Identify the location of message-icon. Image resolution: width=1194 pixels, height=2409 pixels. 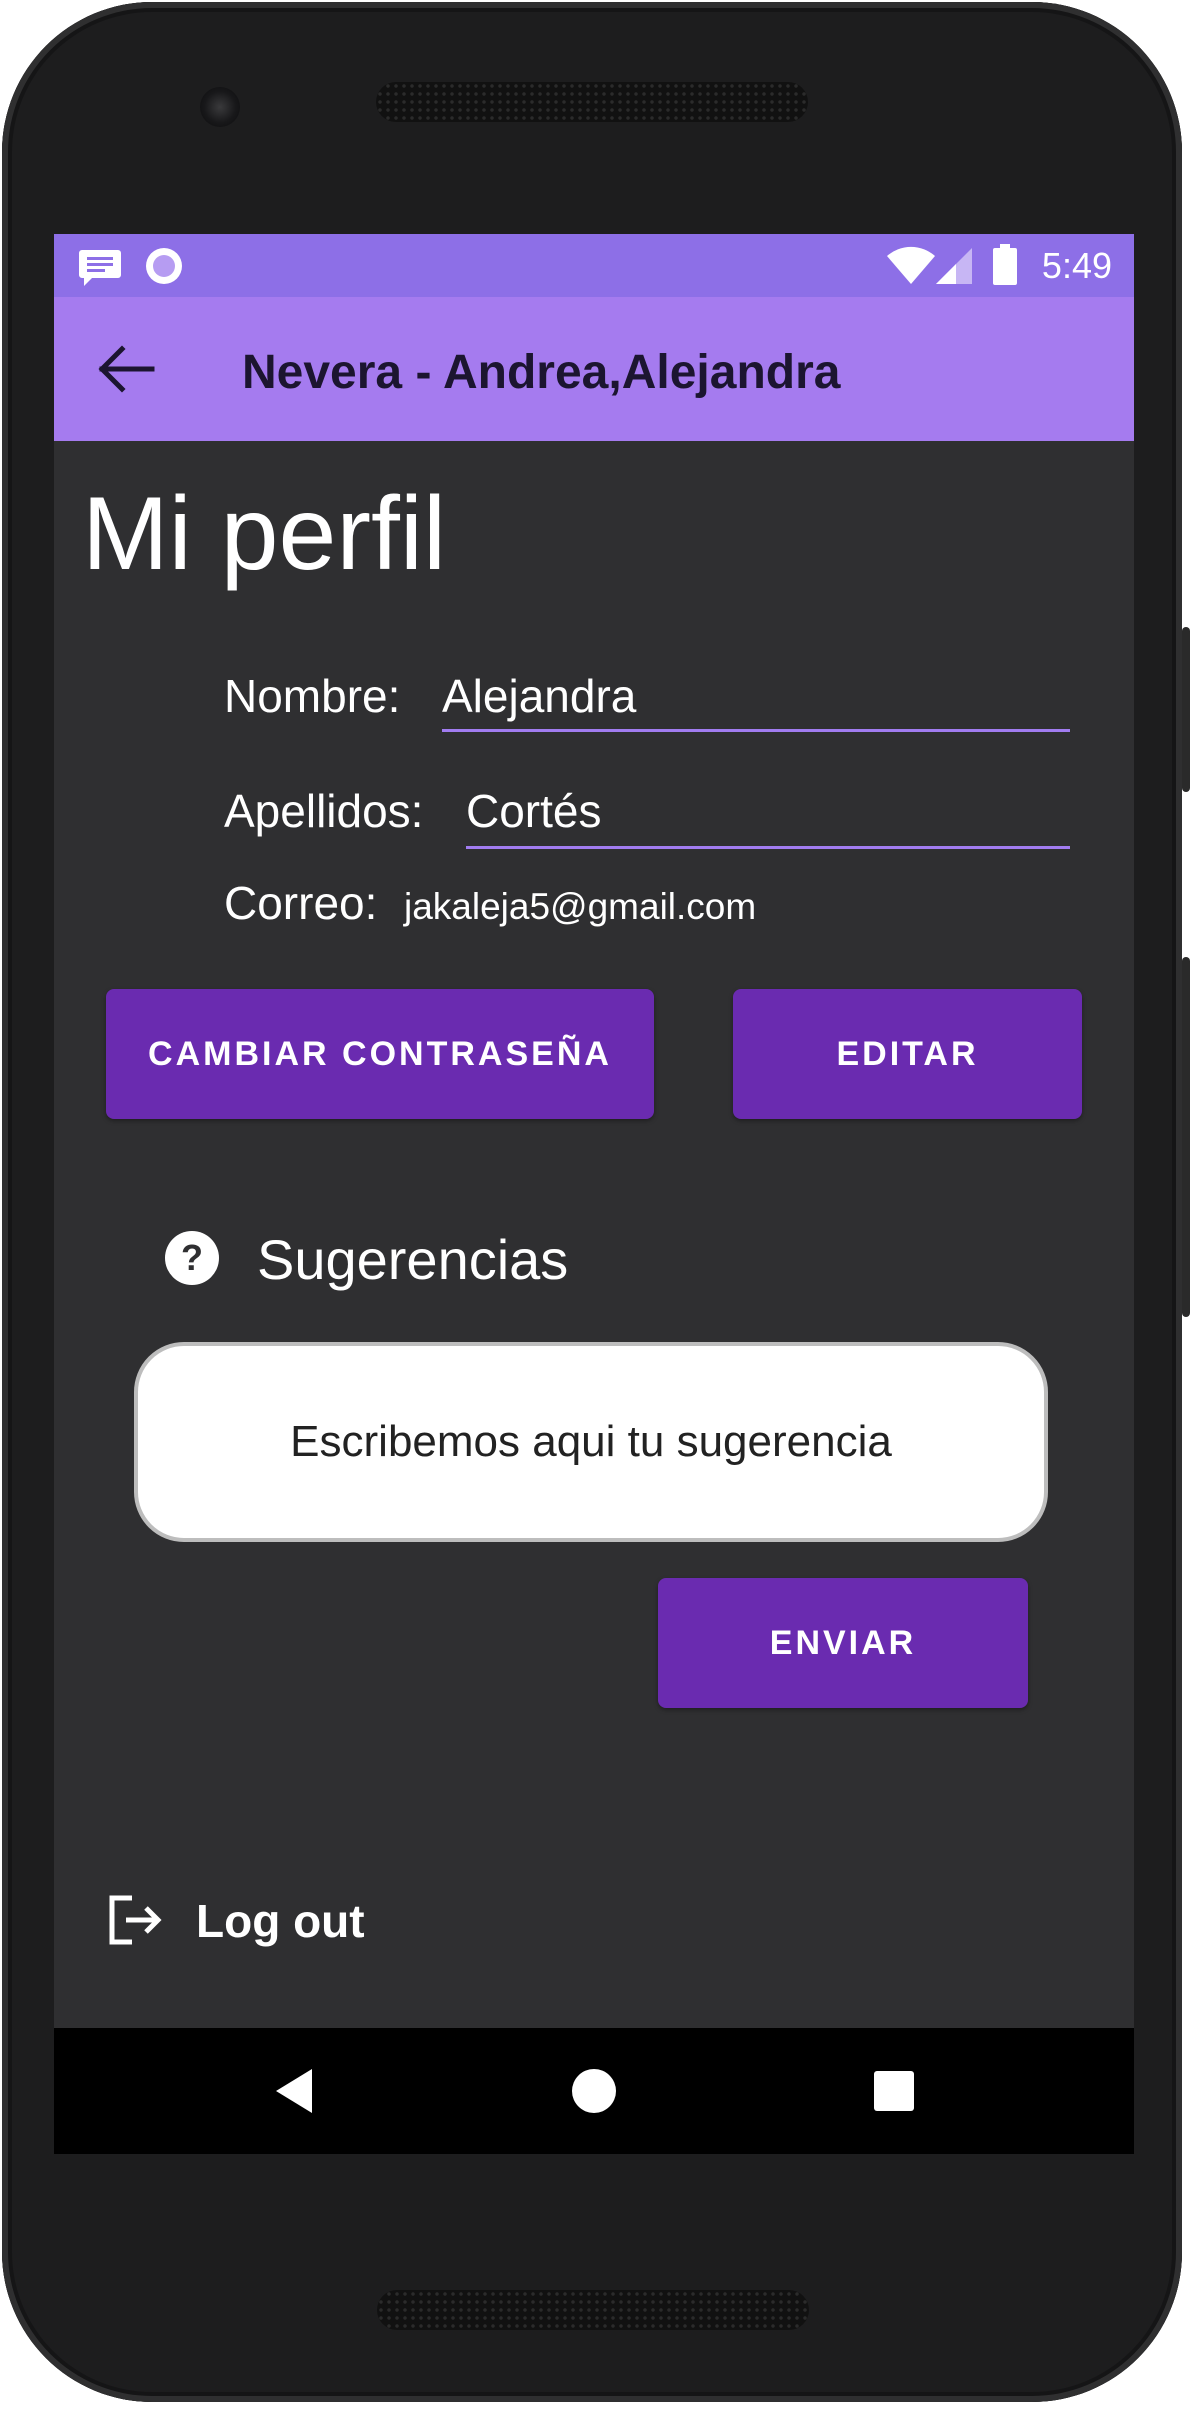
(100, 268).